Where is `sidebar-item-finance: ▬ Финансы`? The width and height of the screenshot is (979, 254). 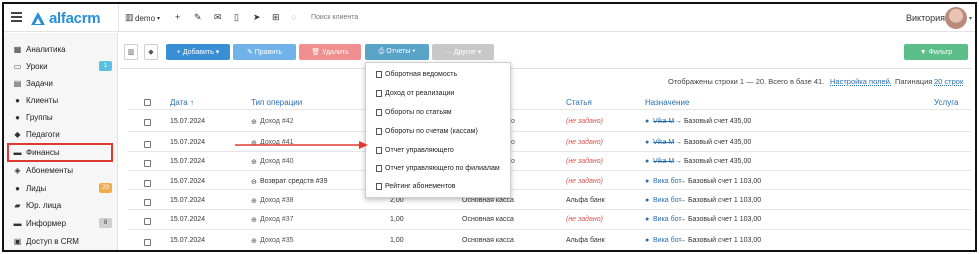 sidebar-item-finance: ▬ Финансы is located at coordinates (60, 152).